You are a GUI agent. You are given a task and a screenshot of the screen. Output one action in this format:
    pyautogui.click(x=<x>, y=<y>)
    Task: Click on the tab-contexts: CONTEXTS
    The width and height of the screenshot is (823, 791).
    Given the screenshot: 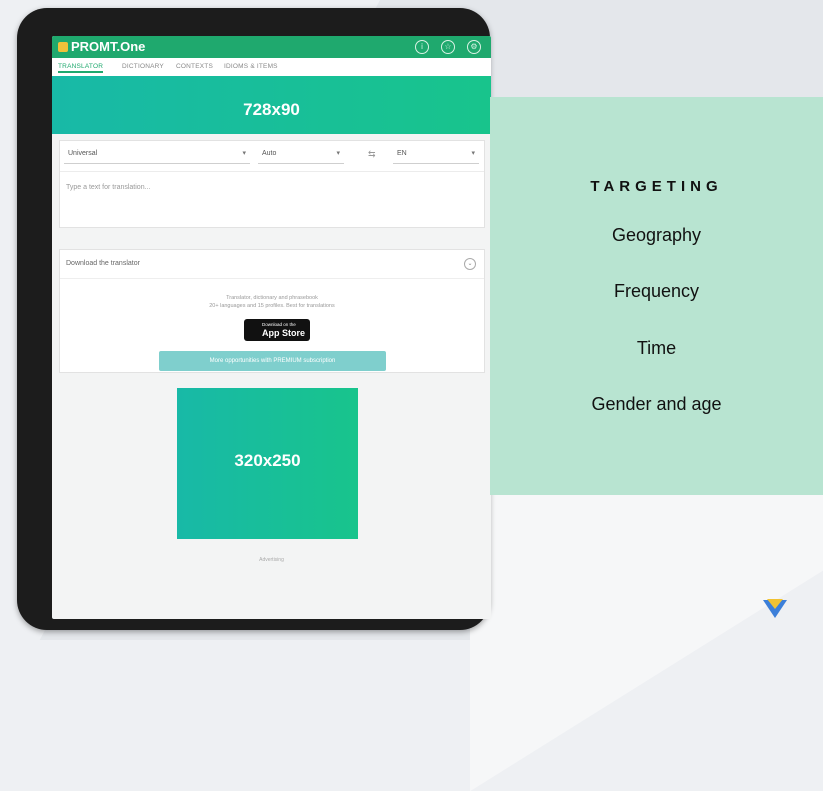 What is the action you would take?
    pyautogui.click(x=194, y=66)
    